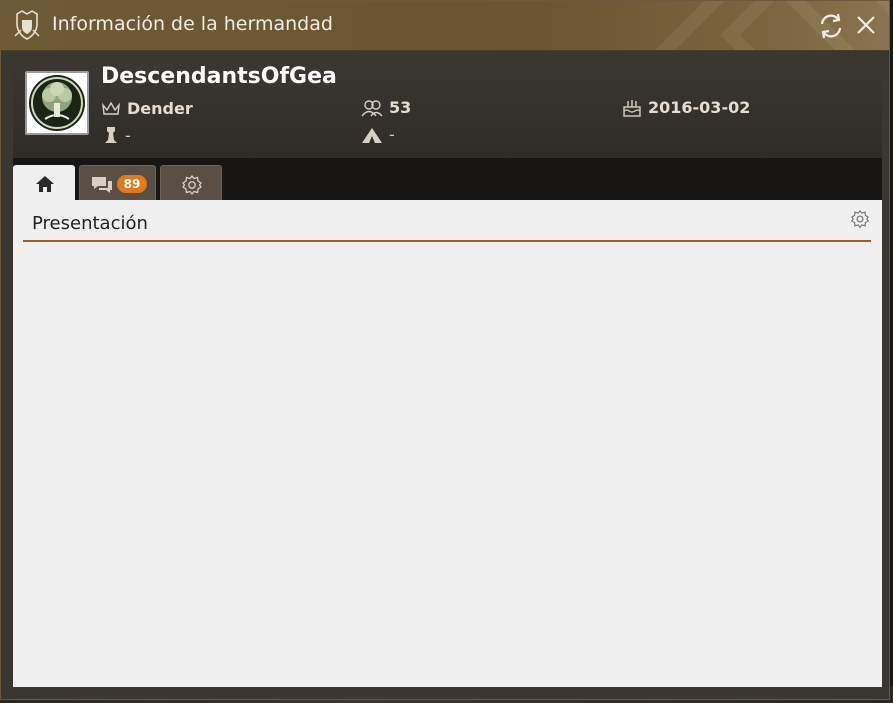  Describe the element at coordinates (132, 184) in the screenshot. I see `chat-count-badge: 89` at that location.